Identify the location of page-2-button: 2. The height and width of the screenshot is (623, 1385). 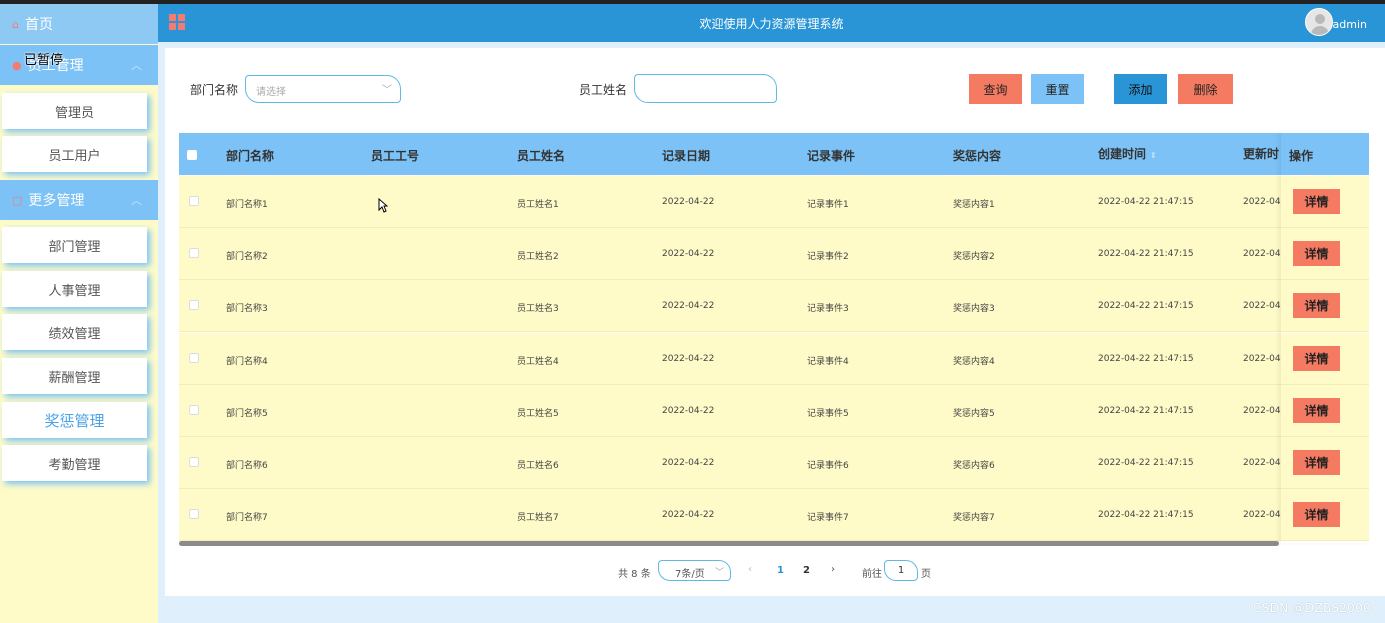
(806, 570).